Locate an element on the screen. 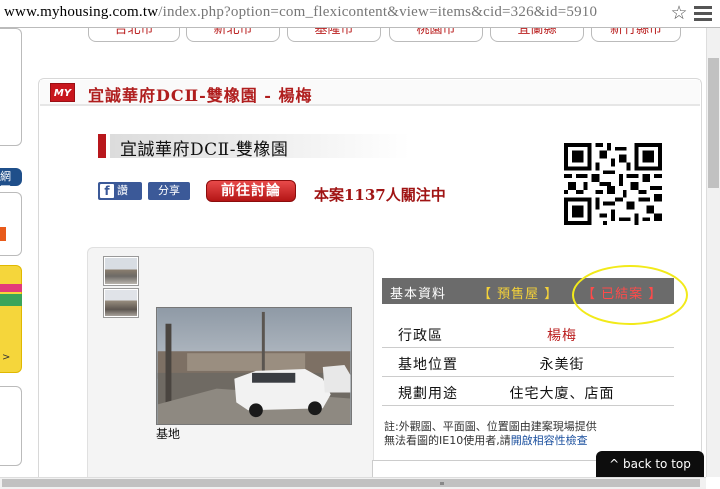  facebook-share-button: 分享 is located at coordinates (169, 191).